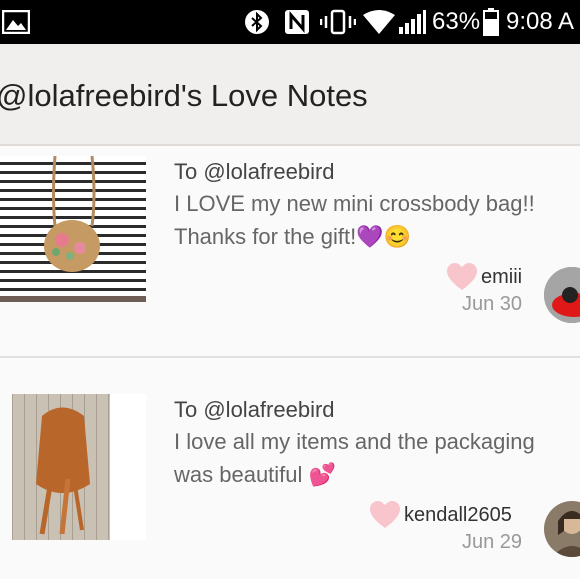 This screenshot has height=579, width=580. I want to click on note-date: Jun 30, so click(492, 304).